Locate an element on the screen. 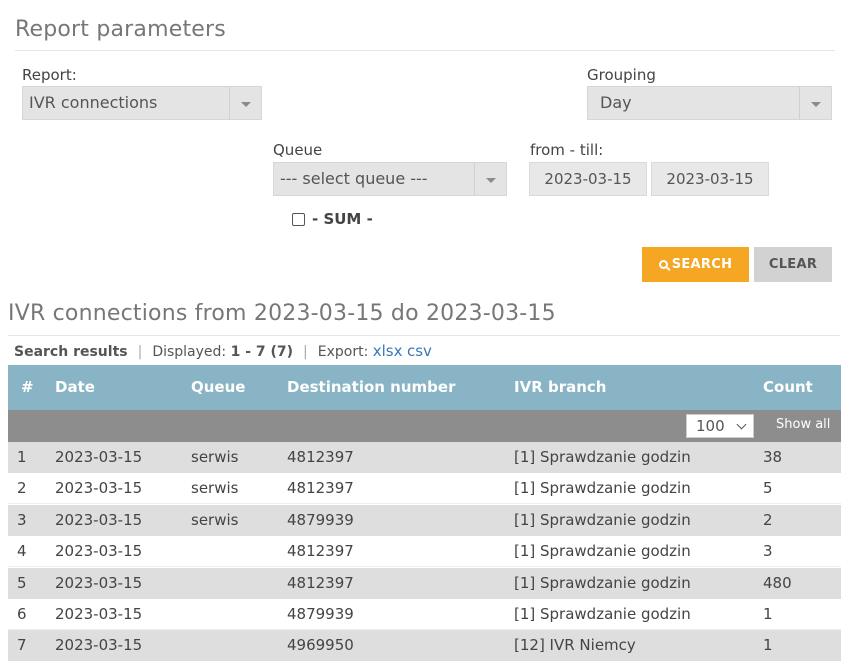 Image resolution: width=848 pixels, height=672 pixels. table-row: 7 2023-03-15 4969950 [12] IVR Niemcy 1 is located at coordinates (424, 646).